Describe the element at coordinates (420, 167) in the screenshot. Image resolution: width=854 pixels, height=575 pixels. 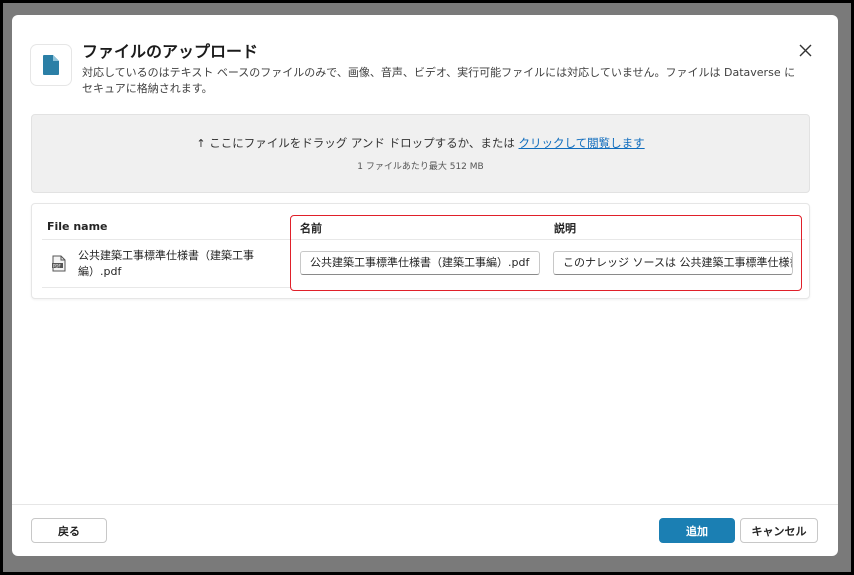
I see `size-limit-note: 1 ファイルあたり最大 512 MB` at that location.